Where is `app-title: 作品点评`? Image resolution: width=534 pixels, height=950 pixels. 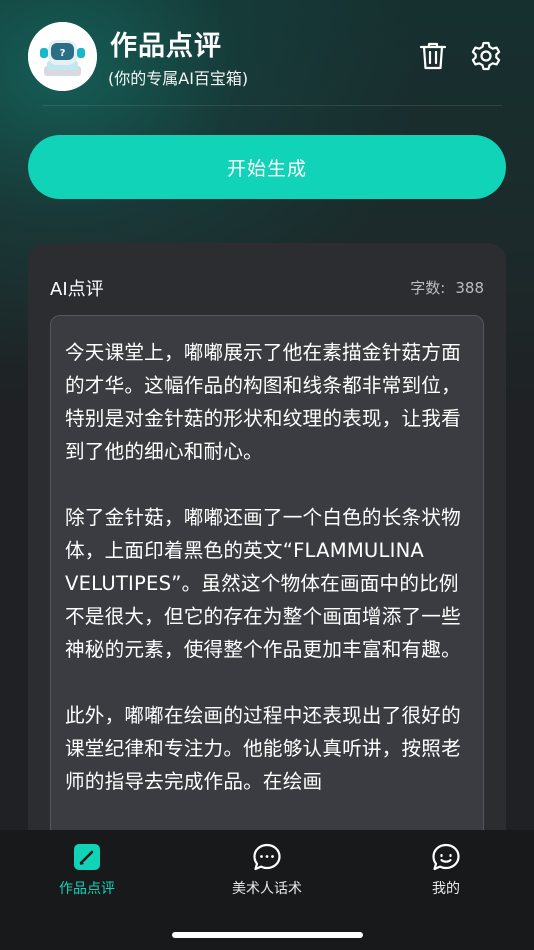 app-title: 作品点评 is located at coordinates (166, 46).